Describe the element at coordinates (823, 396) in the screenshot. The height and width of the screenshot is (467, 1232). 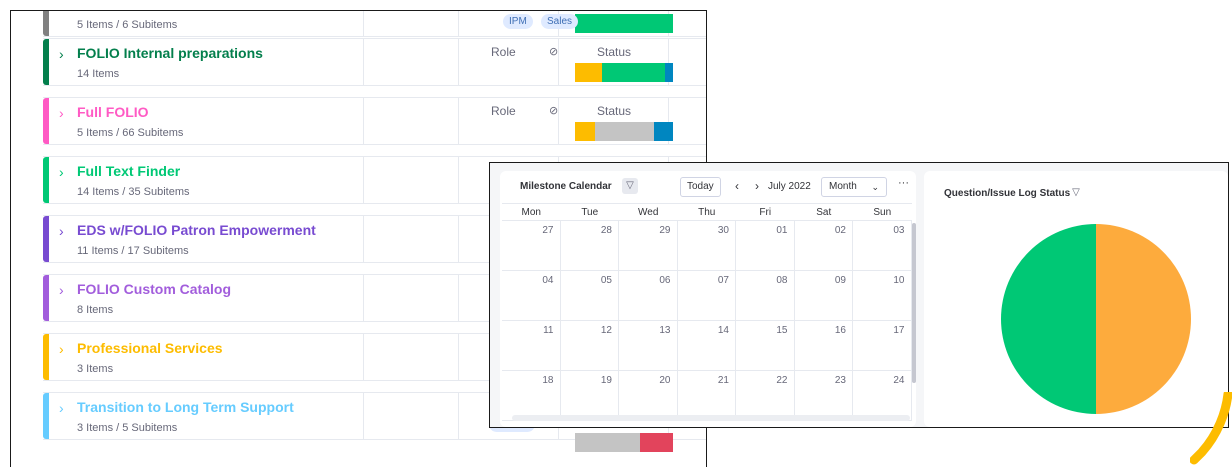
I see `calendar-day-cell: 23` at that location.